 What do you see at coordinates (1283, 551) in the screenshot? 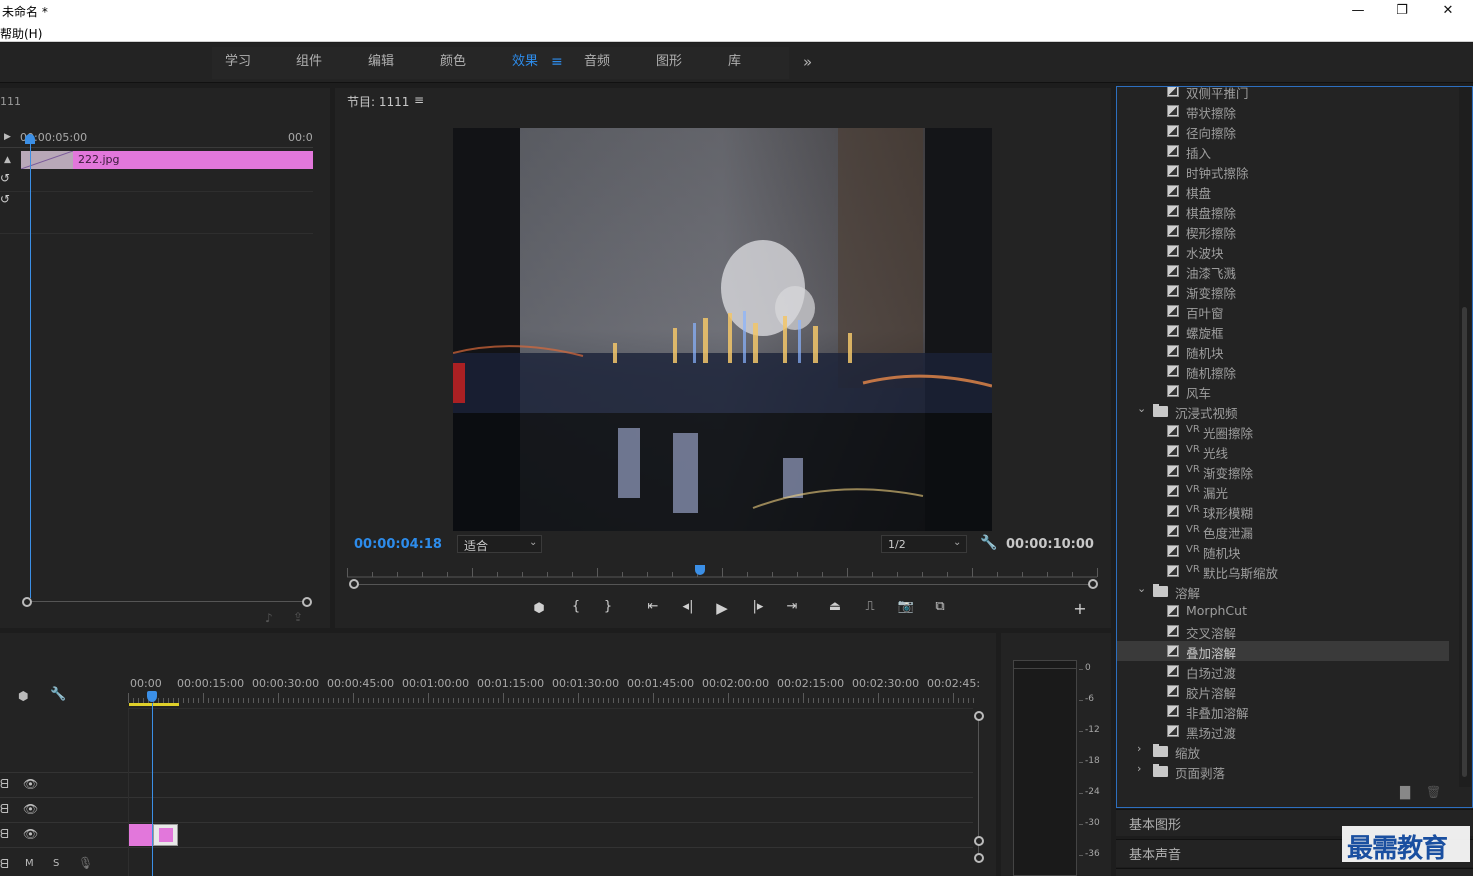
I see `effect-item: VR 随机块` at bounding box center [1283, 551].